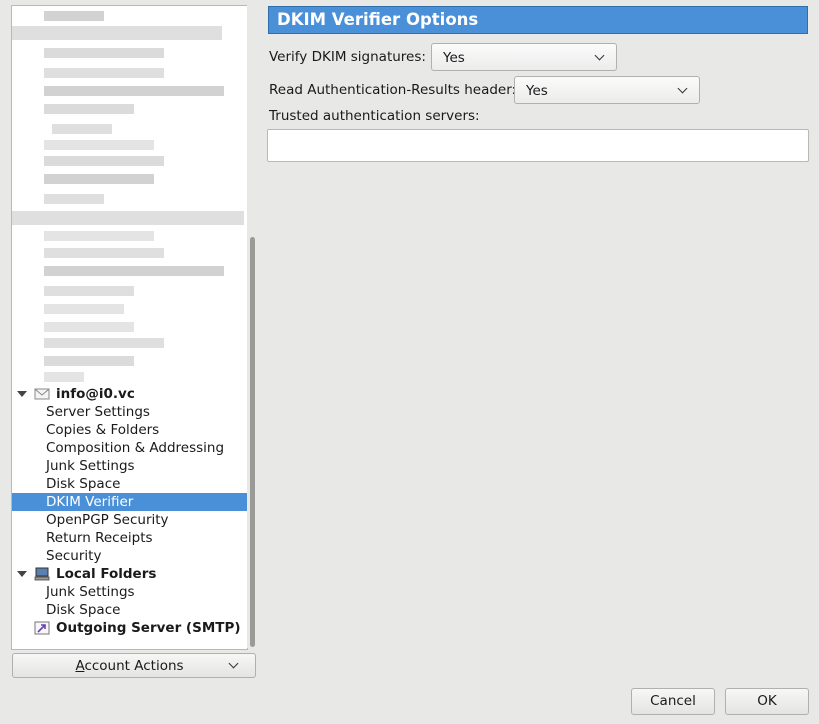  Describe the element at coordinates (42, 394) in the screenshot. I see `mail-account-icon` at that location.